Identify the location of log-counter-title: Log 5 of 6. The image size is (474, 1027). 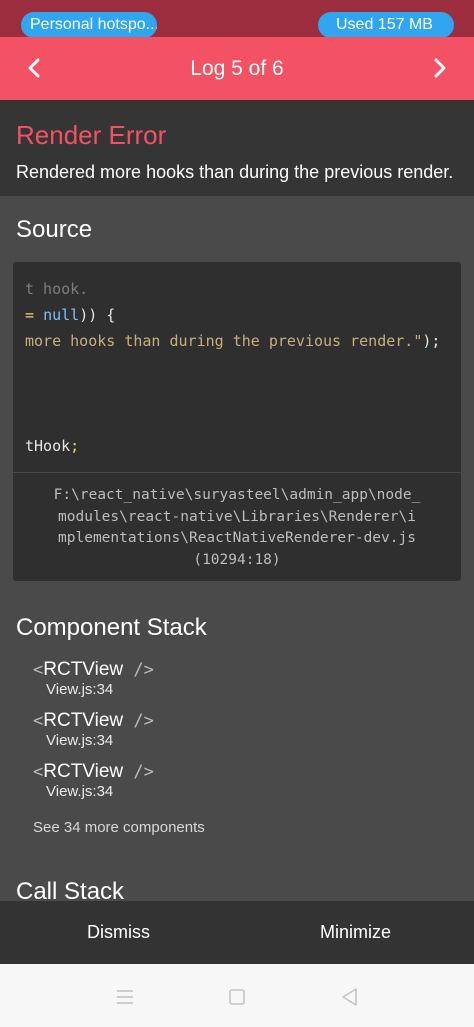
(237, 68).